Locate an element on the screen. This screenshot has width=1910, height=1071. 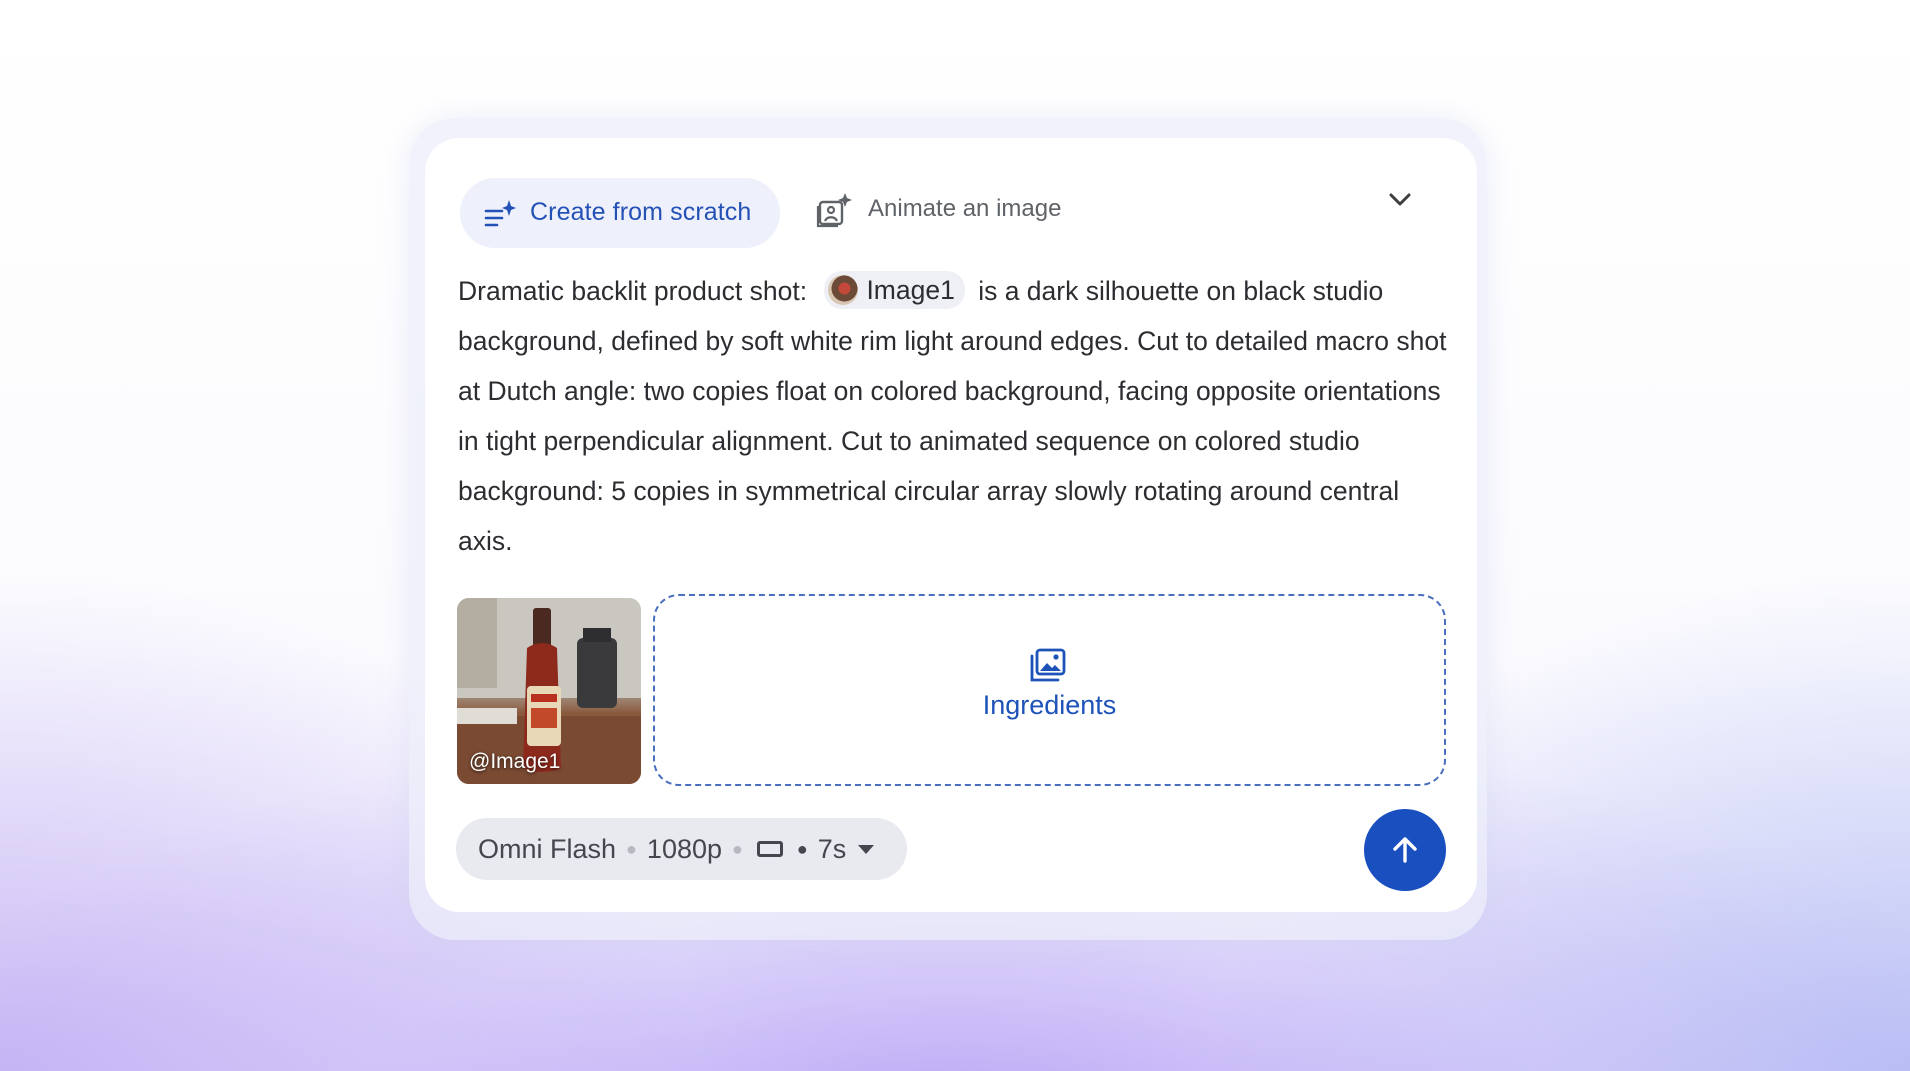
chevron-down-icon is located at coordinates (1400, 200).